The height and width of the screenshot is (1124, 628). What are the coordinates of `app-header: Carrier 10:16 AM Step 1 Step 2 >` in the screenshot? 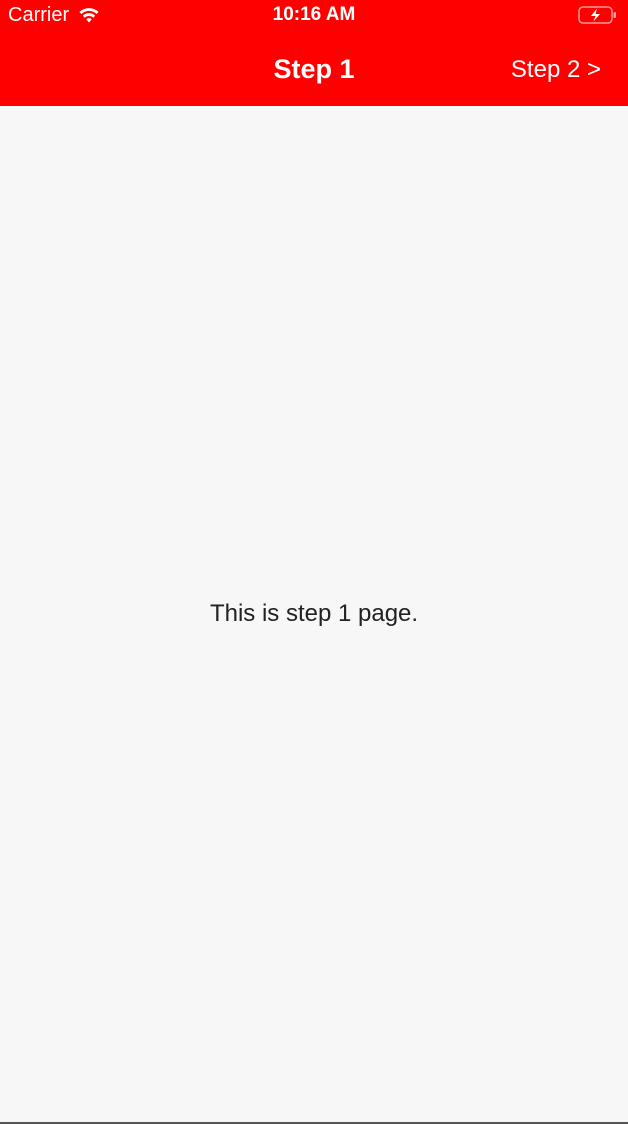 It's located at (314, 53).